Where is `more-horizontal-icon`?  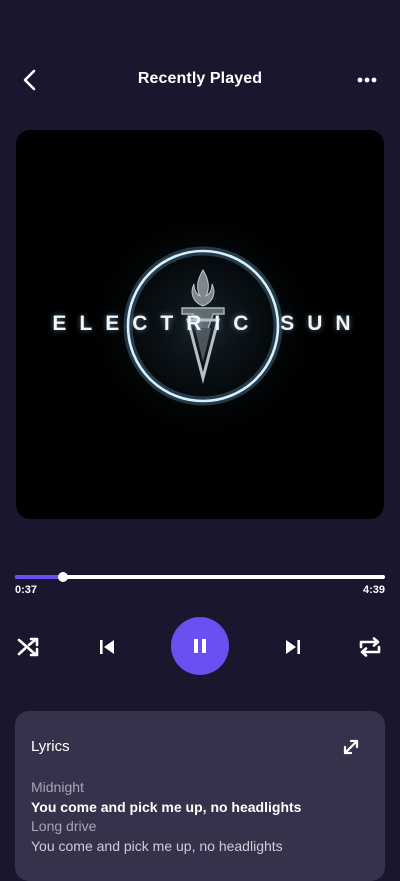
more-horizontal-icon is located at coordinates (367, 80).